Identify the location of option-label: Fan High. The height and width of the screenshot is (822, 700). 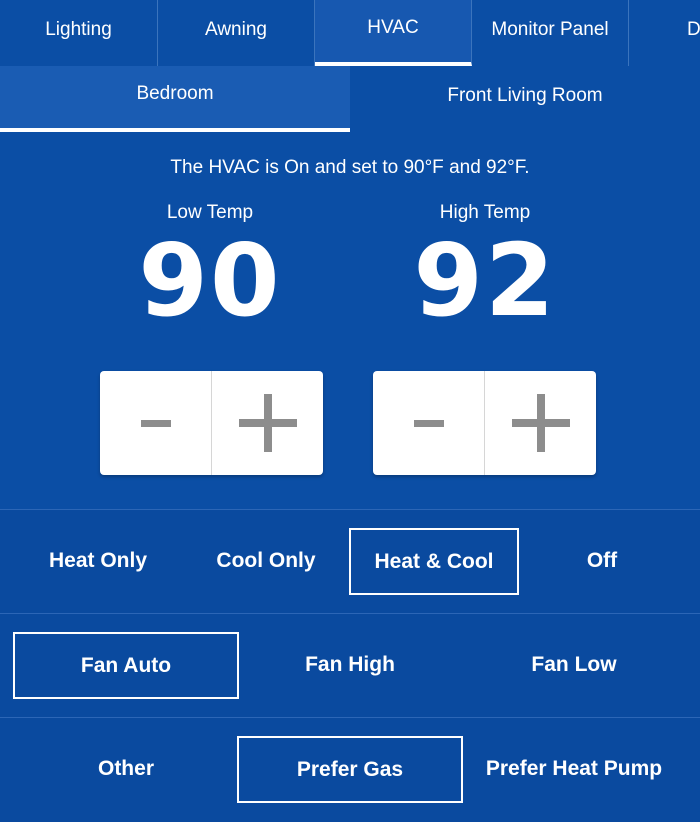
(350, 664).